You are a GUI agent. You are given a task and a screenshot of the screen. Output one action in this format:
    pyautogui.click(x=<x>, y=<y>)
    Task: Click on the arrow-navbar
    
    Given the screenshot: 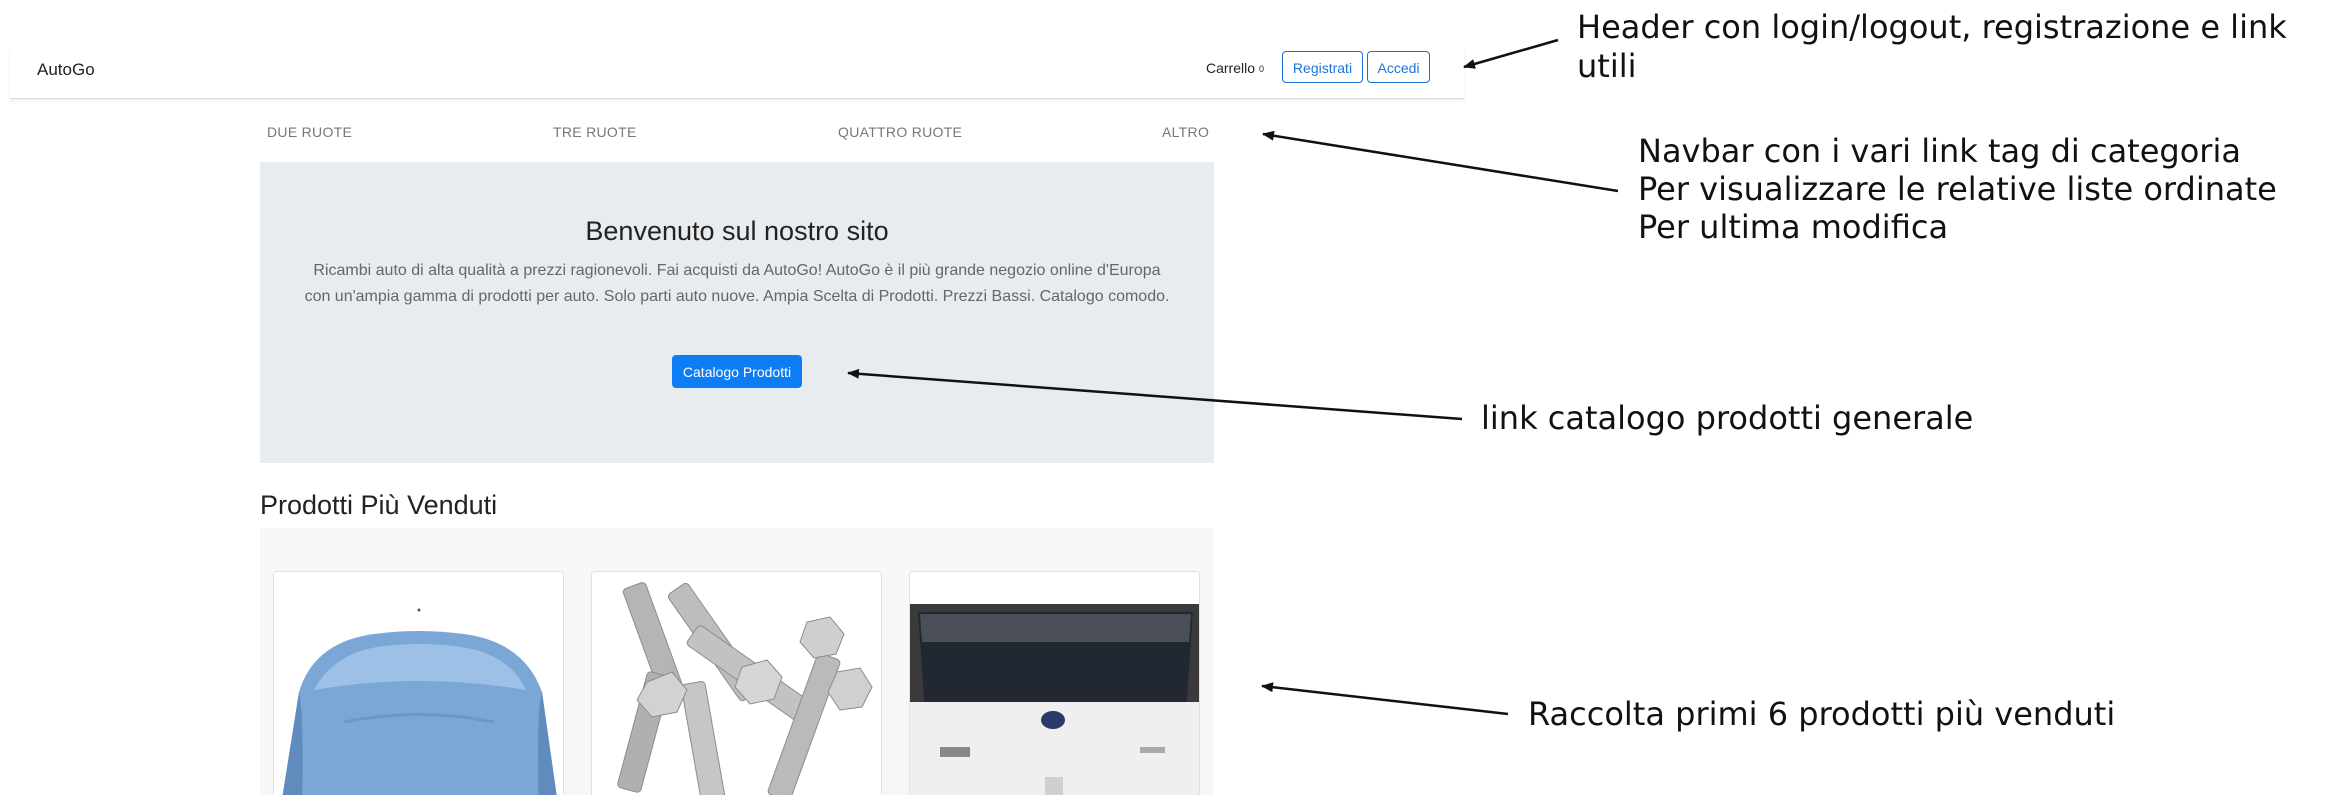 What is the action you would take?
    pyautogui.click(x=1440, y=161)
    